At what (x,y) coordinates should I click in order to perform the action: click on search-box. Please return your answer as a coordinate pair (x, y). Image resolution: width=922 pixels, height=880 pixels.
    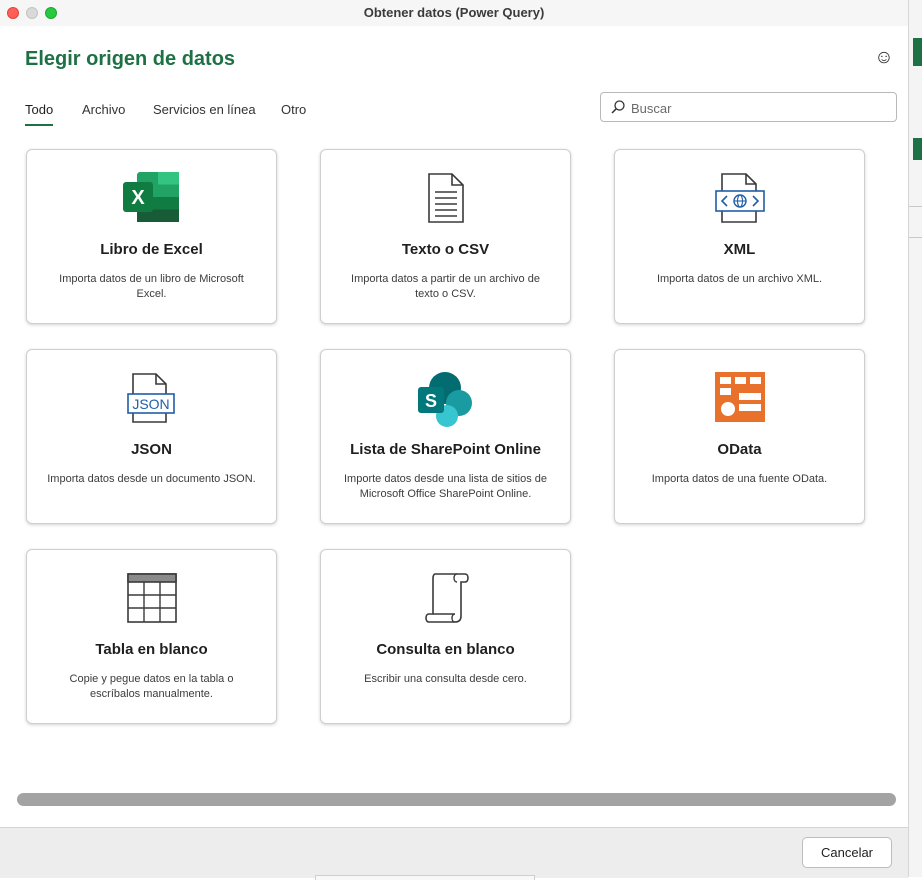
    Looking at the image, I should click on (748, 107).